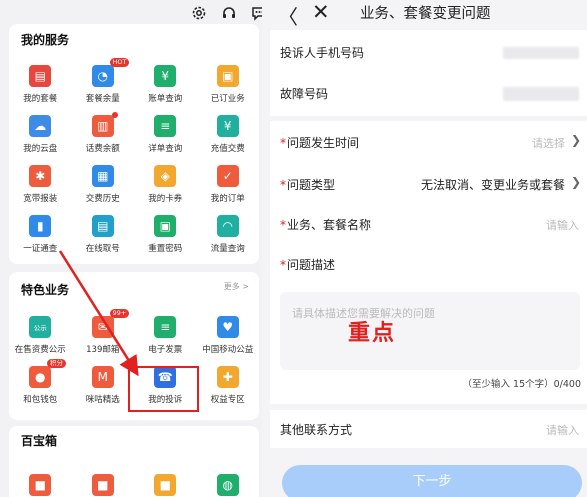  I want to click on fault-number-label: 故障号码, so click(304, 94).